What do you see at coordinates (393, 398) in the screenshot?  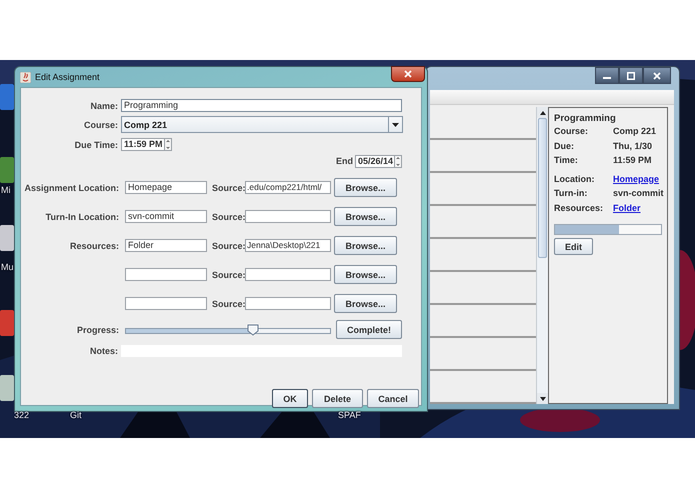 I see `cancel-button: Cancel` at bounding box center [393, 398].